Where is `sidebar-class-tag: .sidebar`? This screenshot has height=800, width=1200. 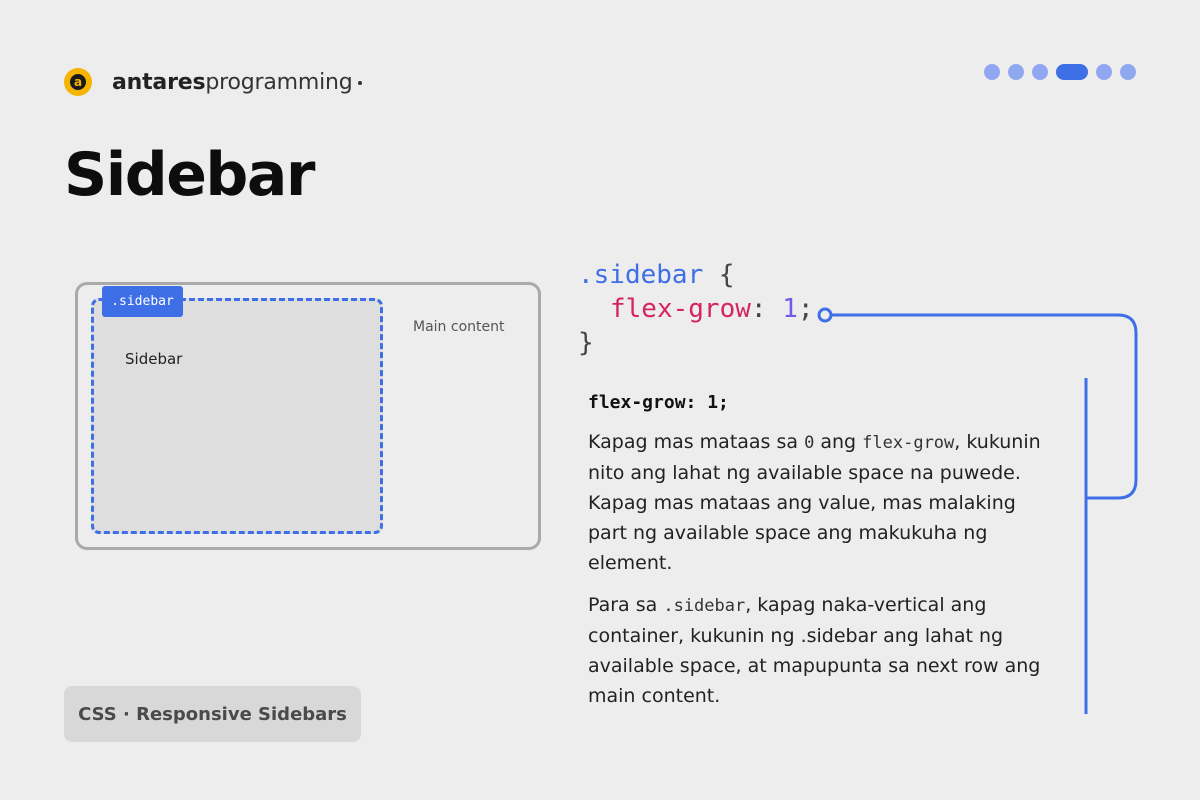
sidebar-class-tag: .sidebar is located at coordinates (142, 301).